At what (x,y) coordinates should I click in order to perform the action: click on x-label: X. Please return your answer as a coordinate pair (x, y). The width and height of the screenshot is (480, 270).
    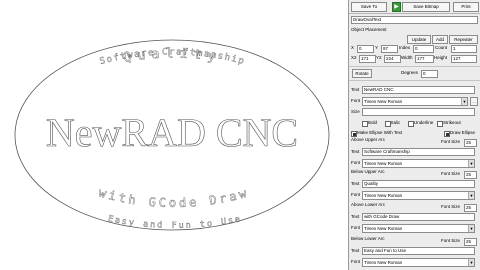
    Looking at the image, I should click on (353, 47).